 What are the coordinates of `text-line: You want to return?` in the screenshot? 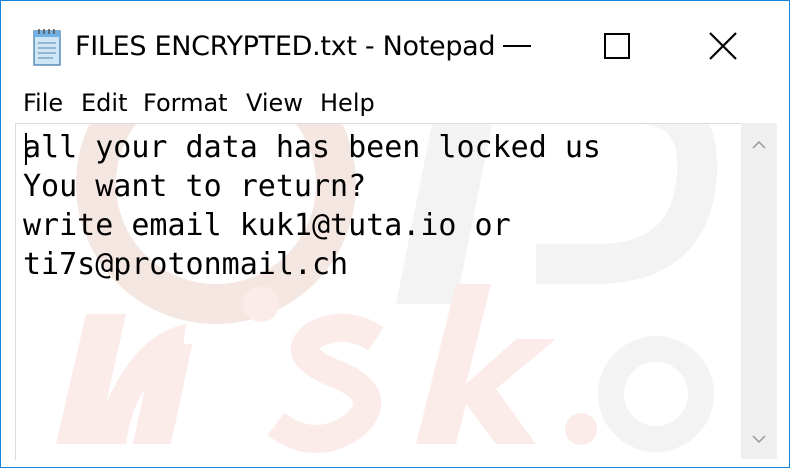 It's located at (195, 186).